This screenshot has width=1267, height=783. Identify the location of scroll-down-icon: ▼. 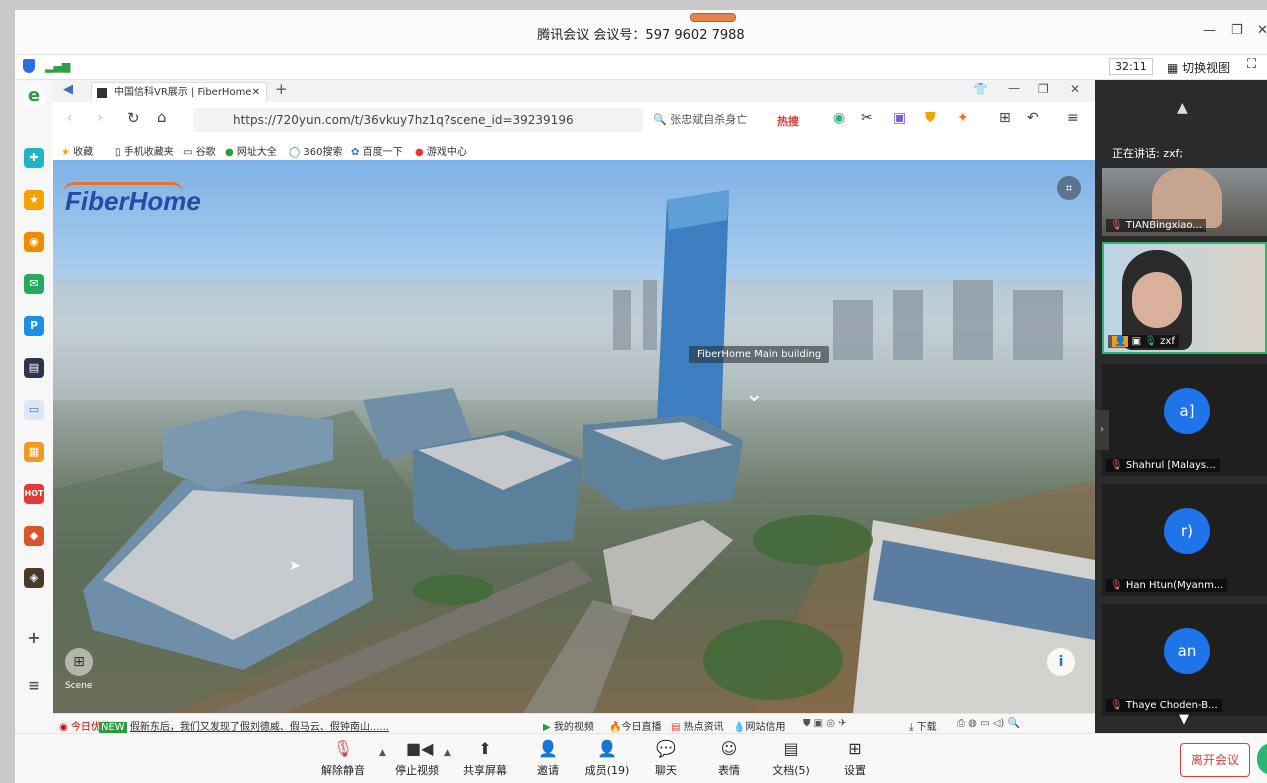
(1184, 719).